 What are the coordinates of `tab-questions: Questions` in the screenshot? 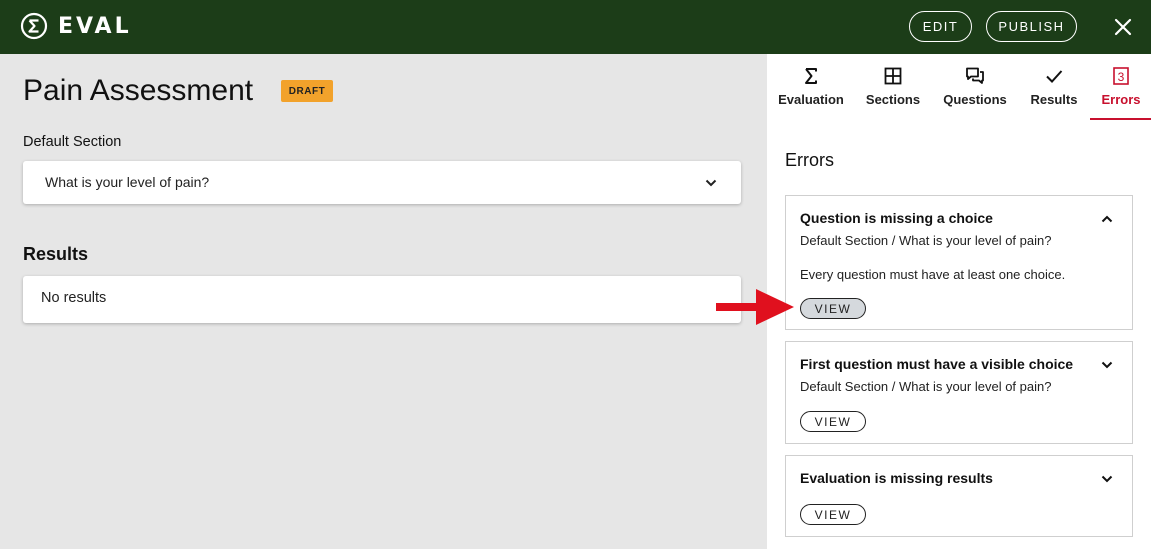 It's located at (975, 93).